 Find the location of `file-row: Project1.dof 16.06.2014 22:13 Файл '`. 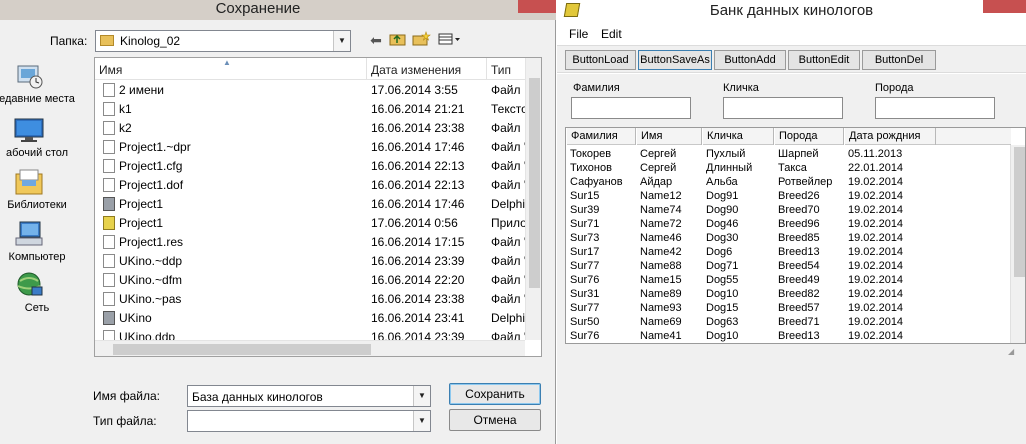

file-row: Project1.dof 16.06.2014 22:13 Файл ' is located at coordinates (310, 184).